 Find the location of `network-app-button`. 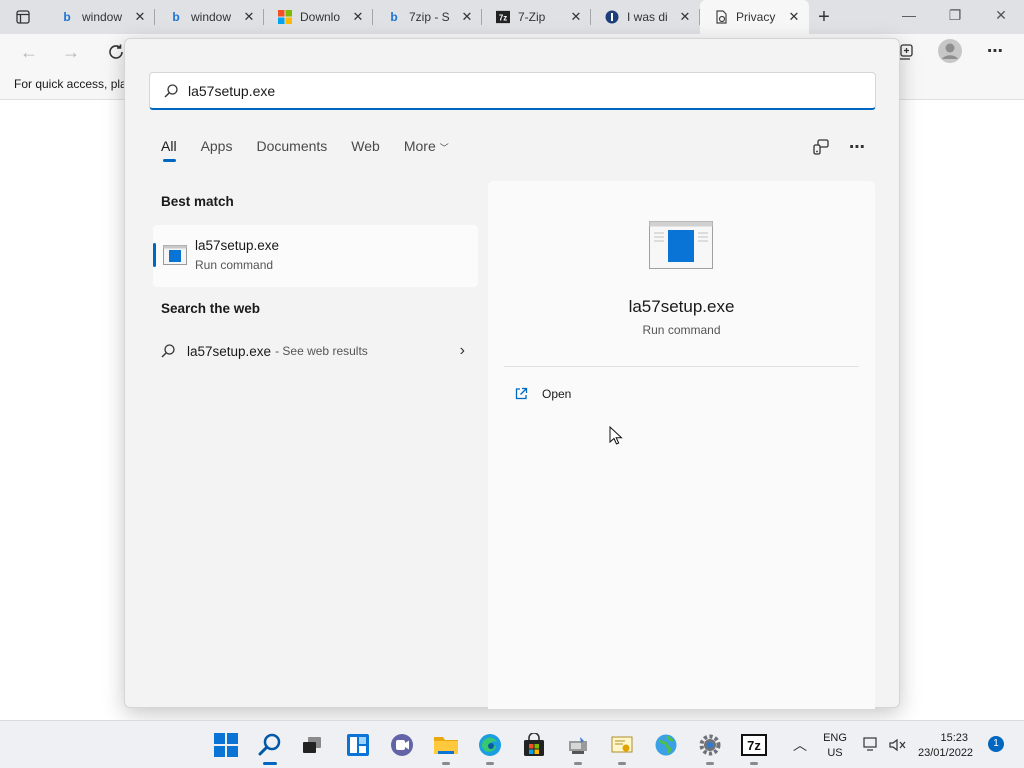

network-app-button is located at coordinates (666, 745).